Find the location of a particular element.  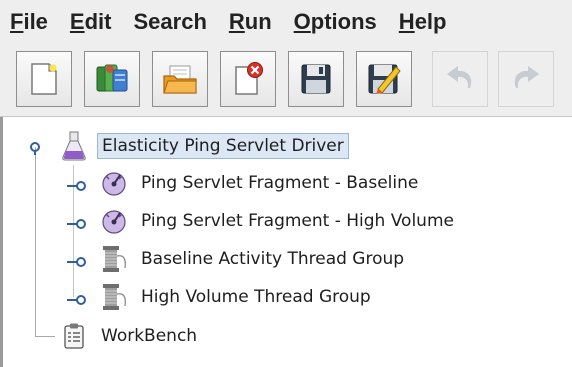

workbench-clipboard-icon is located at coordinates (74, 336).